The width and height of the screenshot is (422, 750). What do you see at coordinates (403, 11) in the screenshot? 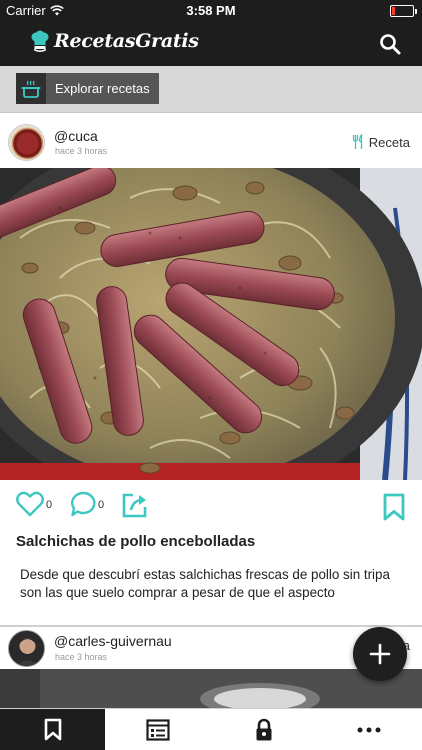
I see `battery-icon` at bounding box center [403, 11].